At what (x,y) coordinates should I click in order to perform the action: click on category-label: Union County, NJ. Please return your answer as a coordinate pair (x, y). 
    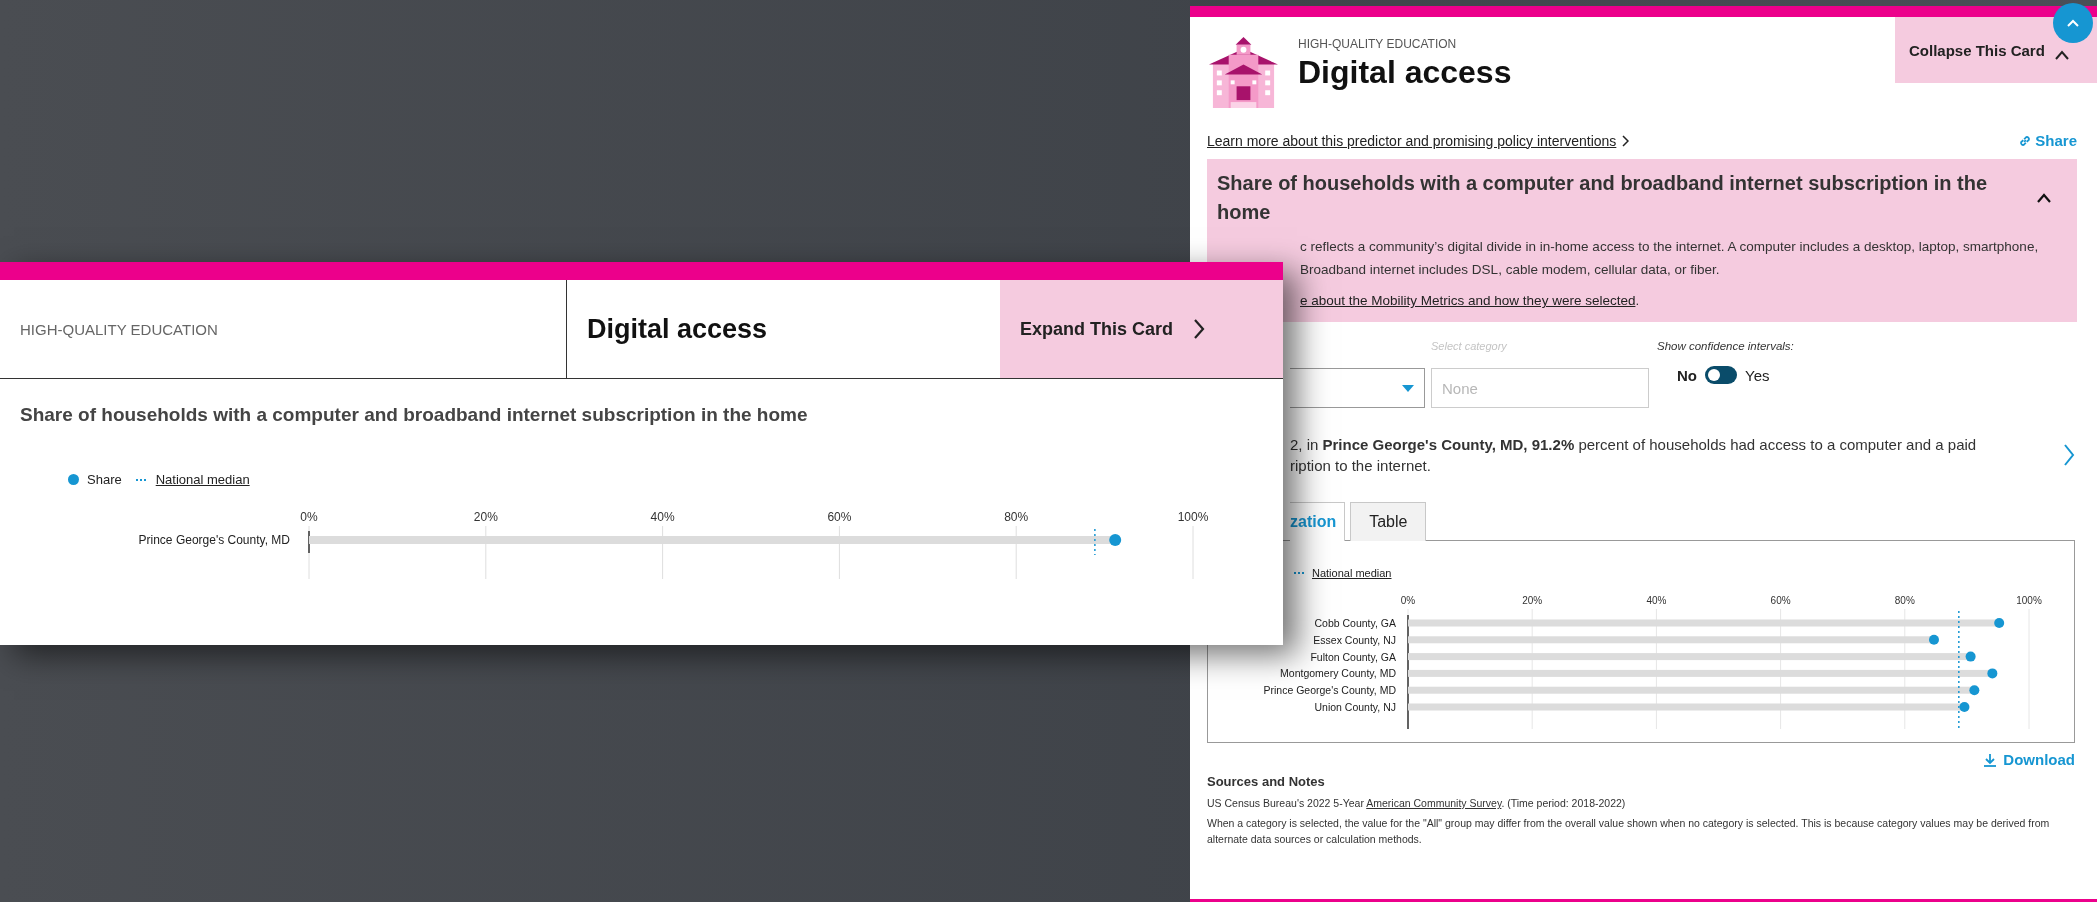
    Looking at the image, I should click on (1355, 707).